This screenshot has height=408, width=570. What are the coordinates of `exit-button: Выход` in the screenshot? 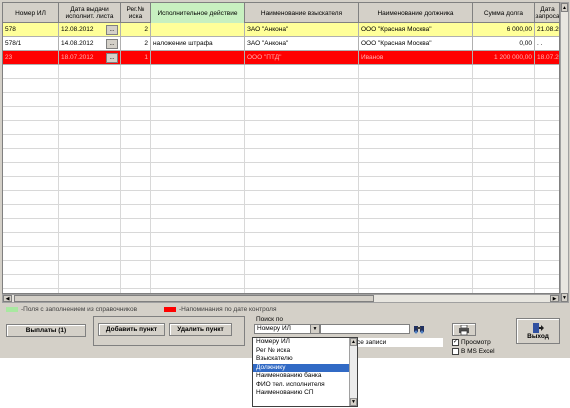 It's located at (538, 331).